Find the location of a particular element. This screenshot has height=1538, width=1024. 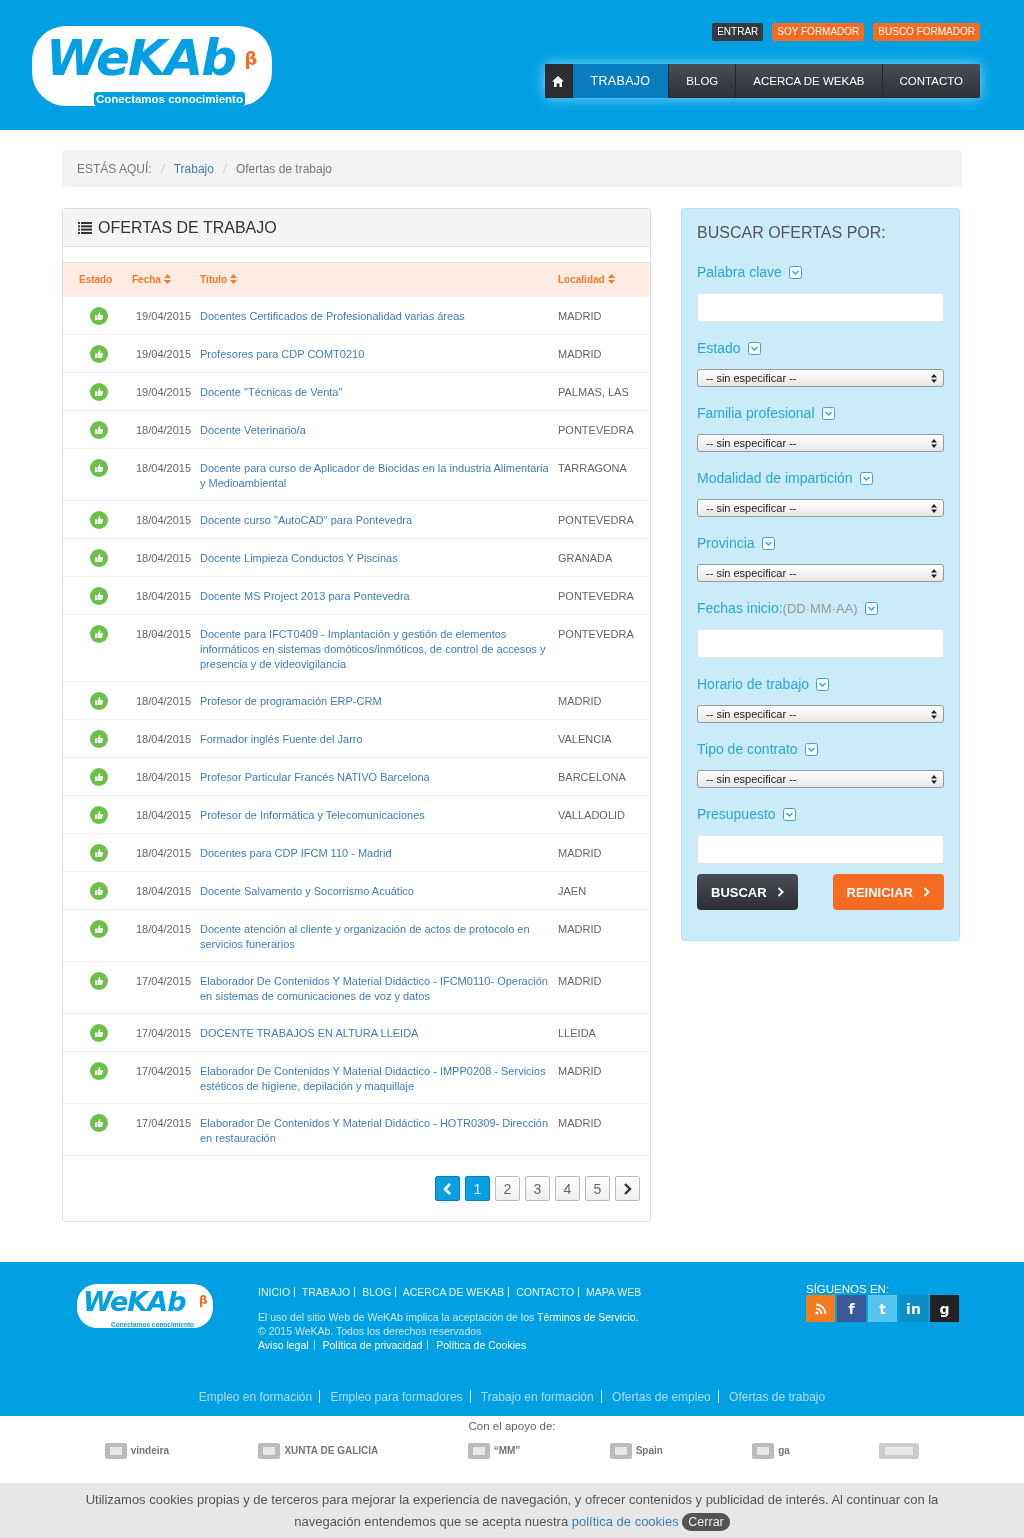

offer-title-link: Docente Veterinario/a is located at coordinates (375, 430).